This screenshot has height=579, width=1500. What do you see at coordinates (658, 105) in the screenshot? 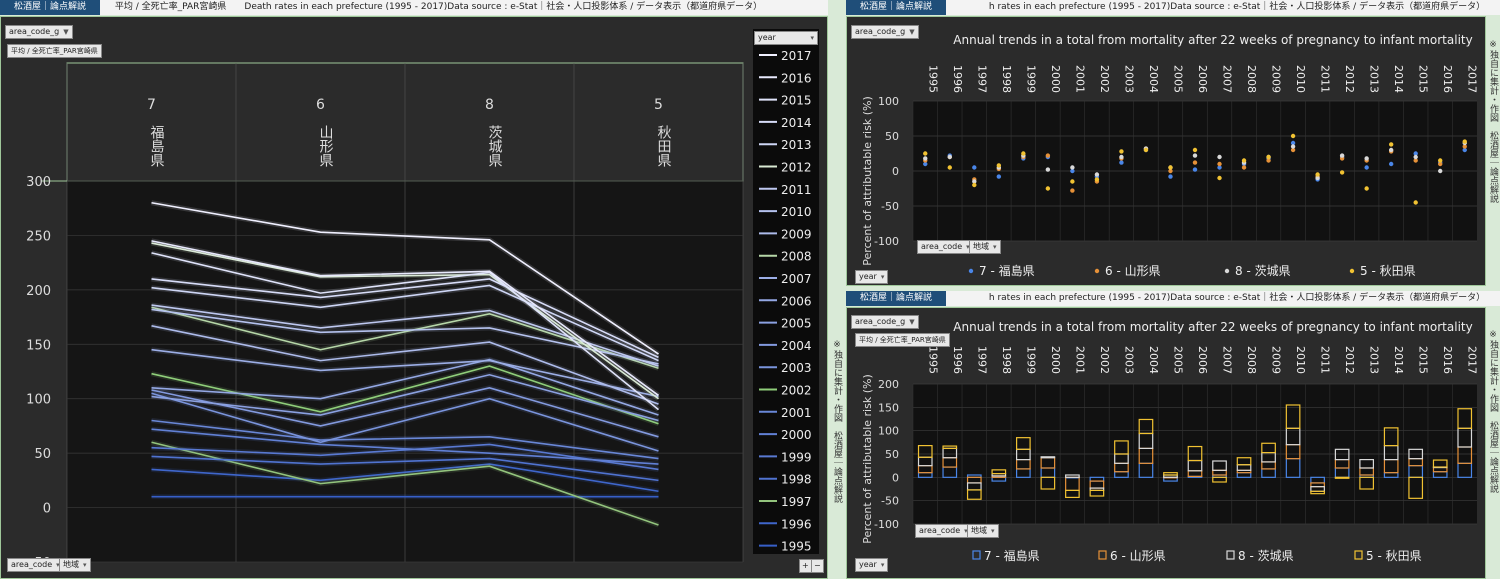
I see `category-code-label: 5` at bounding box center [658, 105].